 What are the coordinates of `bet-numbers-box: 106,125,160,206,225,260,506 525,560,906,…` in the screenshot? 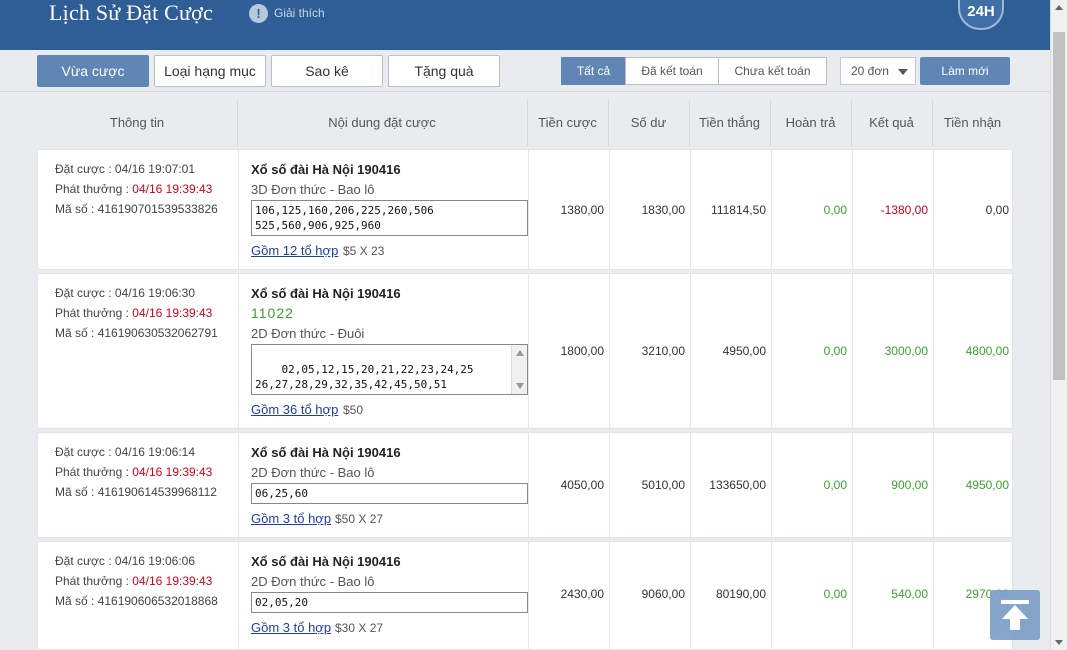 It's located at (389, 218).